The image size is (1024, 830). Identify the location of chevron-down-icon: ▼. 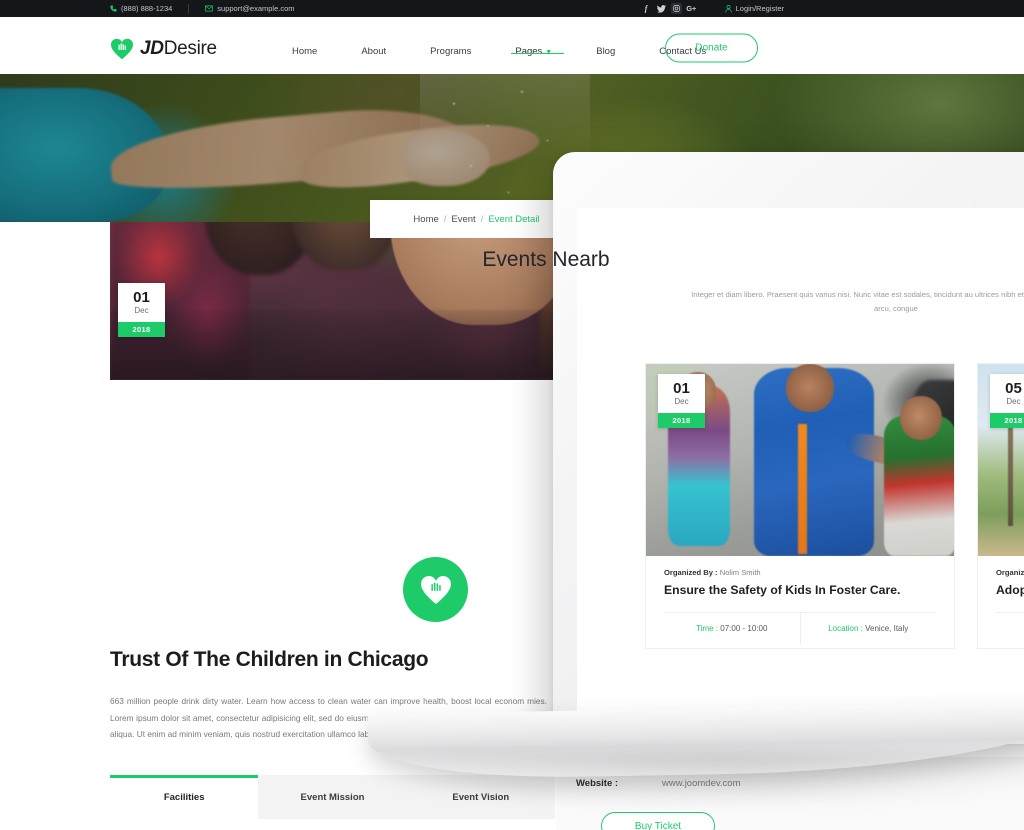
(549, 52).